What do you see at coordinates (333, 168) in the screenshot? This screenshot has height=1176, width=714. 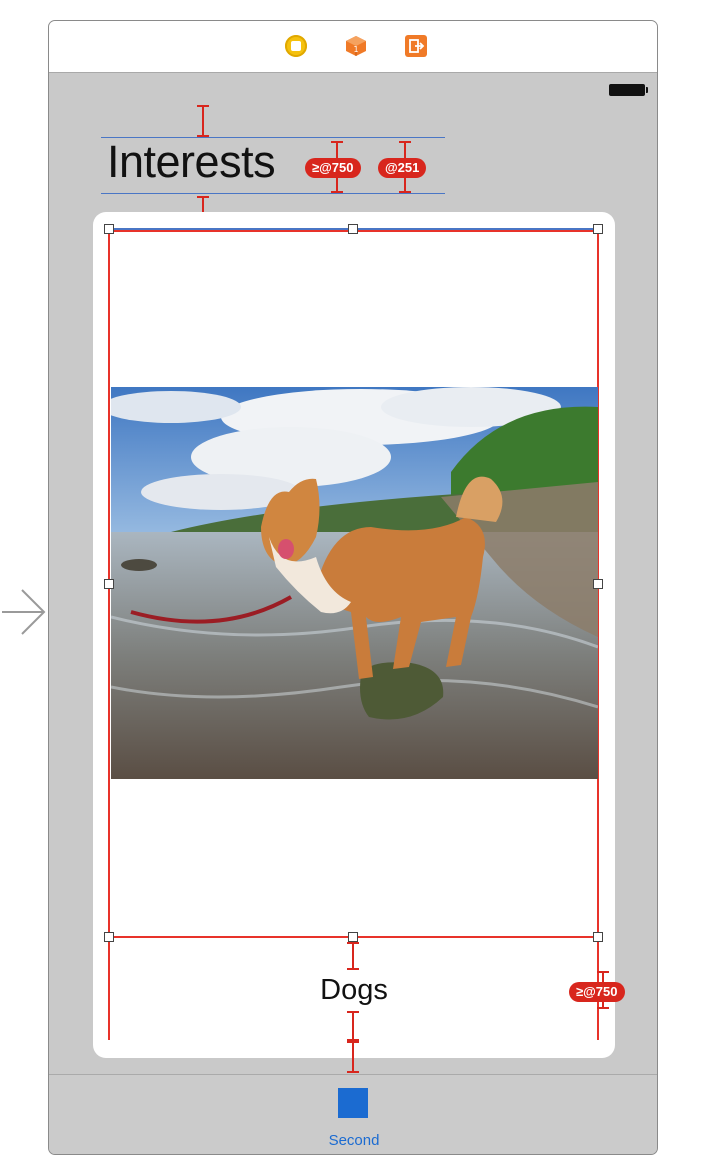 I see `hugging-priority-badge: ≥@750` at bounding box center [333, 168].